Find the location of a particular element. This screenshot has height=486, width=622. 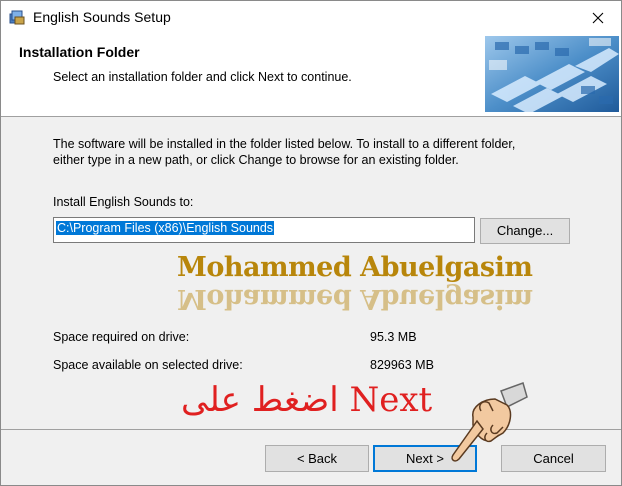

space-available-value: 829963 MB is located at coordinates (402, 365).